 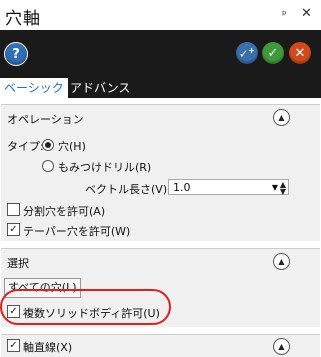 I want to click on collapse-operation-icon: ▲, so click(x=281, y=117).